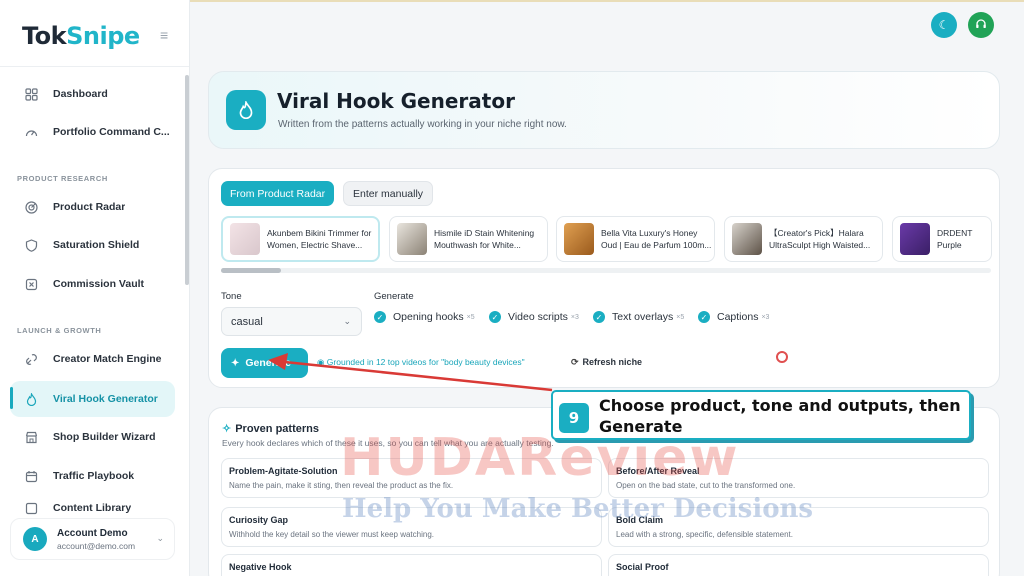 This screenshot has height=576, width=1024. I want to click on sidebar-scrollbar, so click(187, 180).